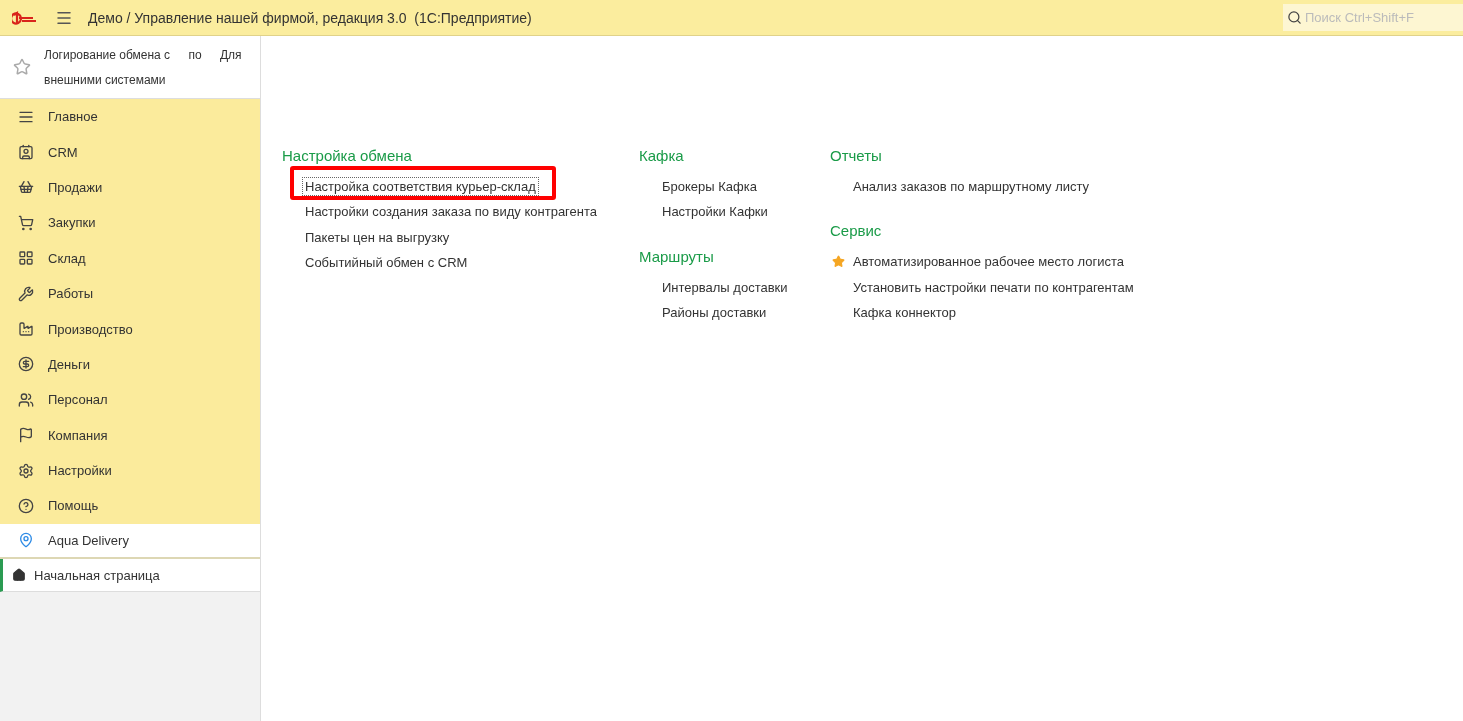 The width and height of the screenshot is (1463, 721). Describe the element at coordinates (662, 156) in the screenshot. I see `section-title: Кафка` at that location.